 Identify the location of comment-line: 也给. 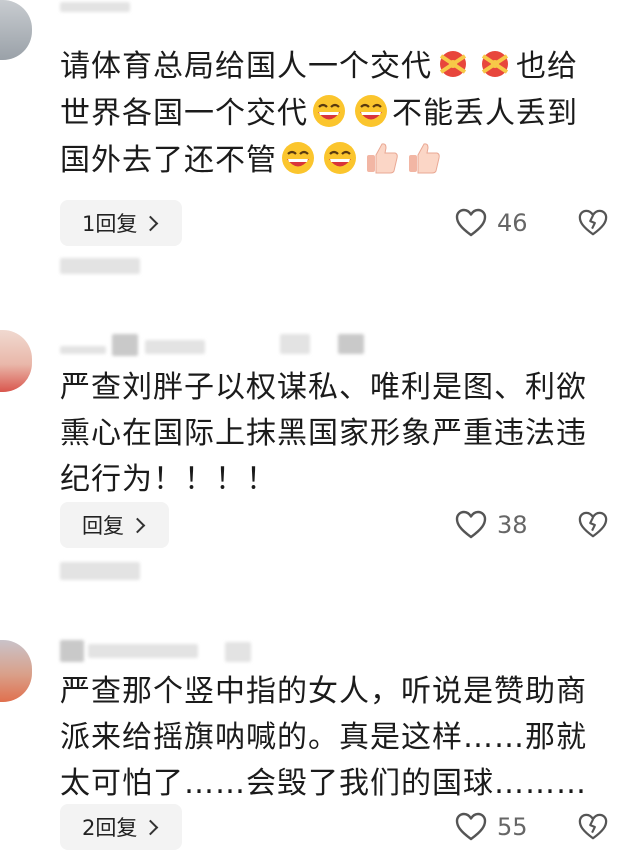
(547, 66).